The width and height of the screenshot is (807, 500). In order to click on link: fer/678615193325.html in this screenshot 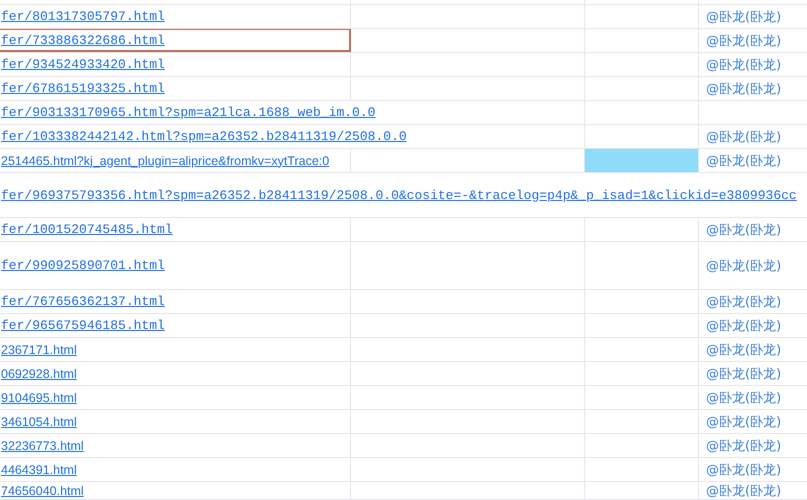, I will do `click(82, 88)`.